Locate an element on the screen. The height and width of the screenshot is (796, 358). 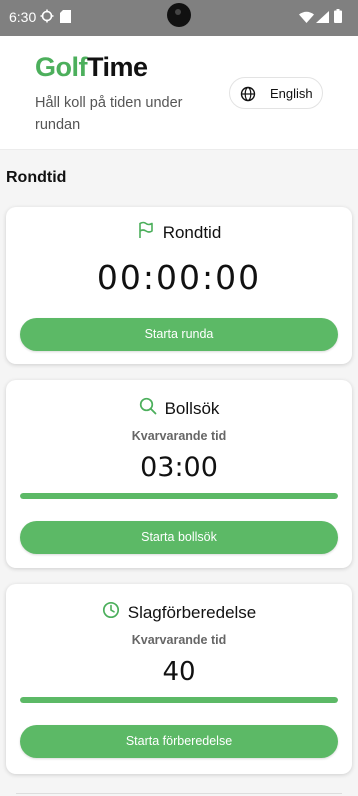
shot-prep-card-header: Slagförberedelse is located at coordinates (179, 612).